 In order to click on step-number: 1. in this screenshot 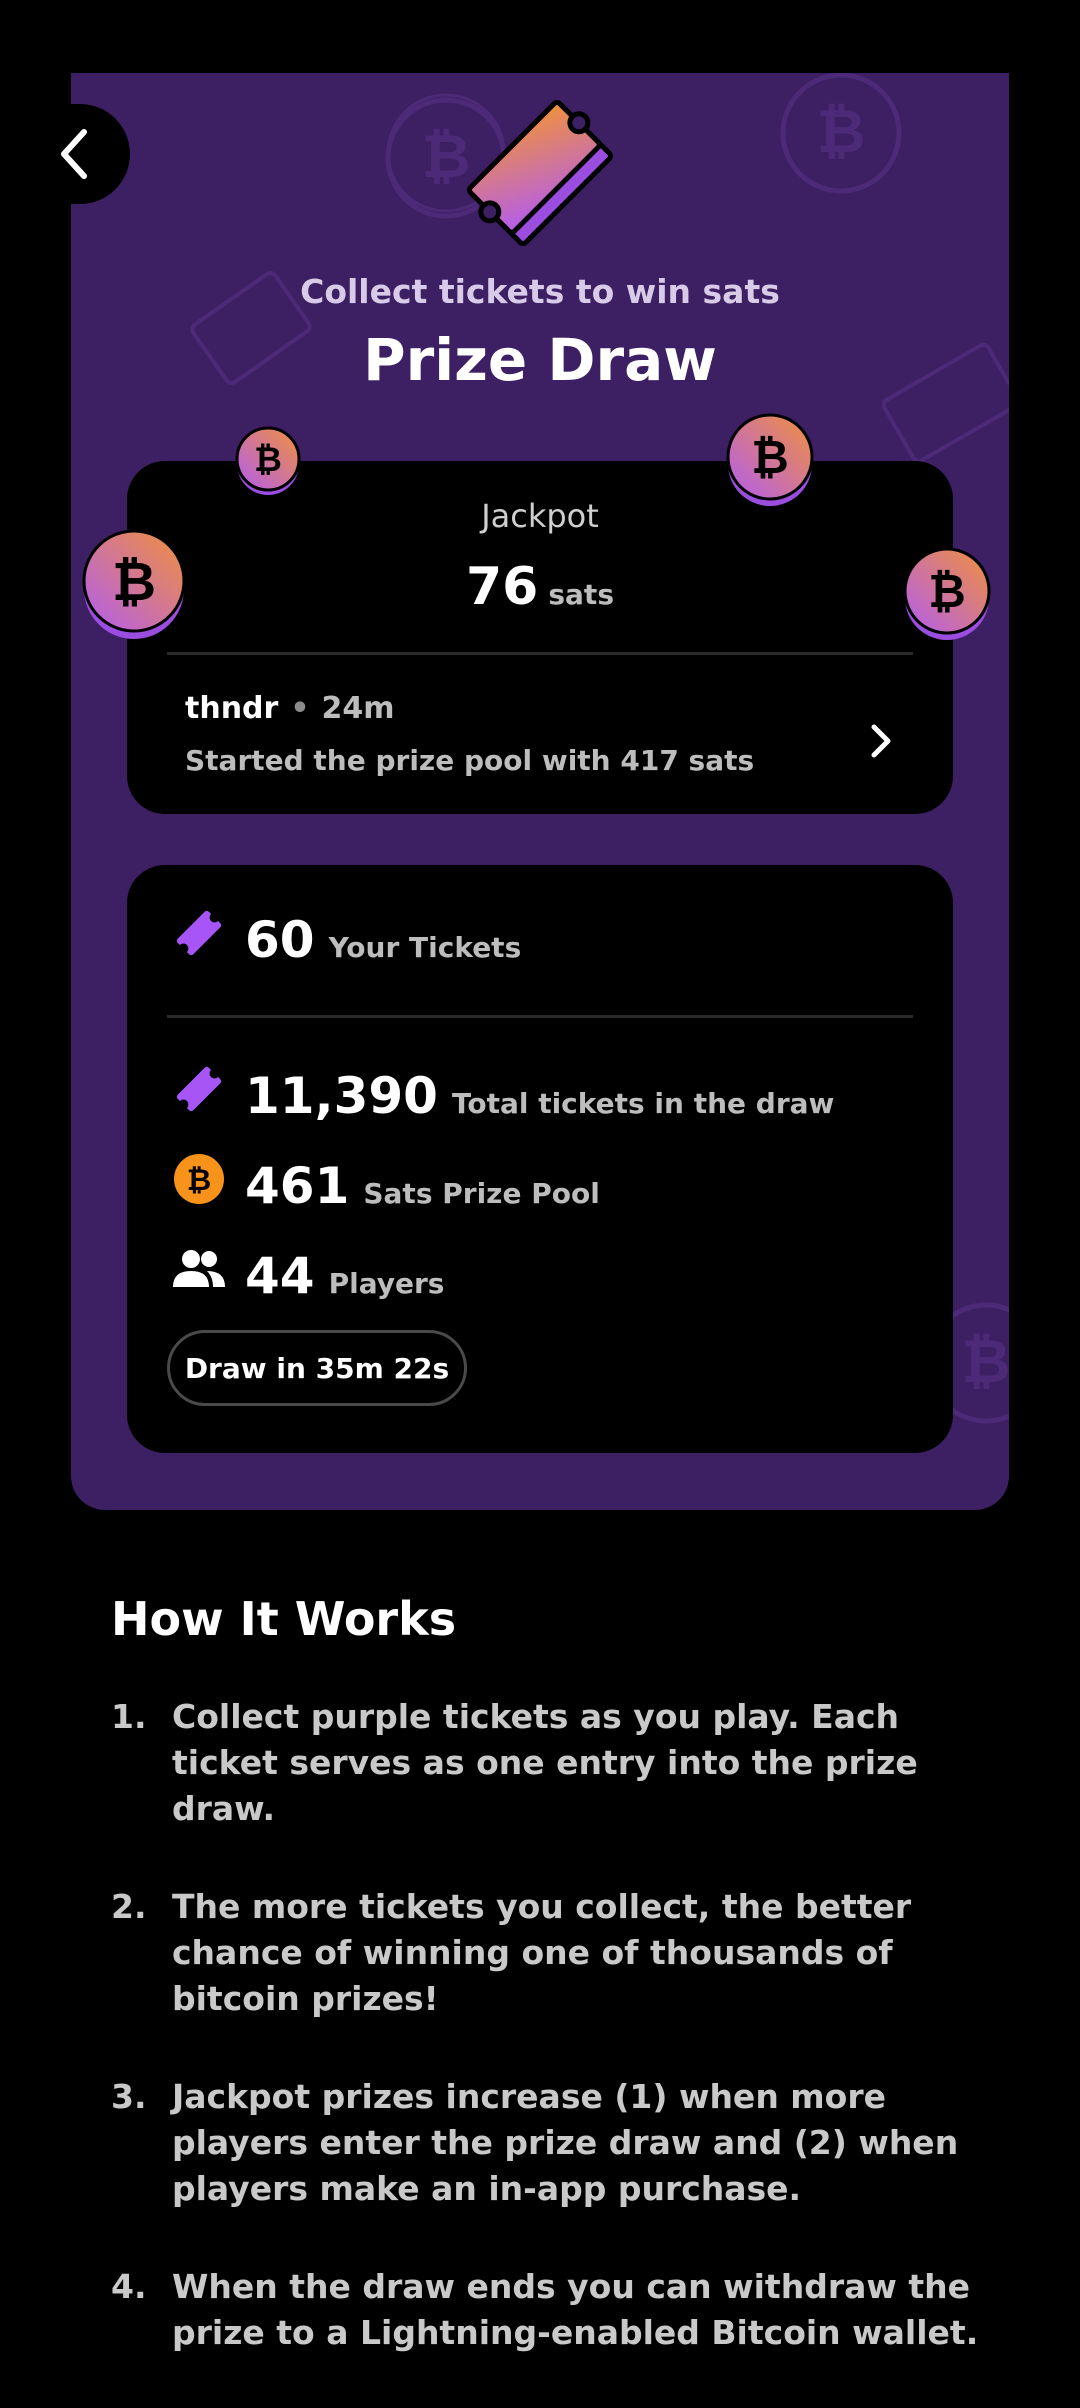, I will do `click(129, 1716)`.